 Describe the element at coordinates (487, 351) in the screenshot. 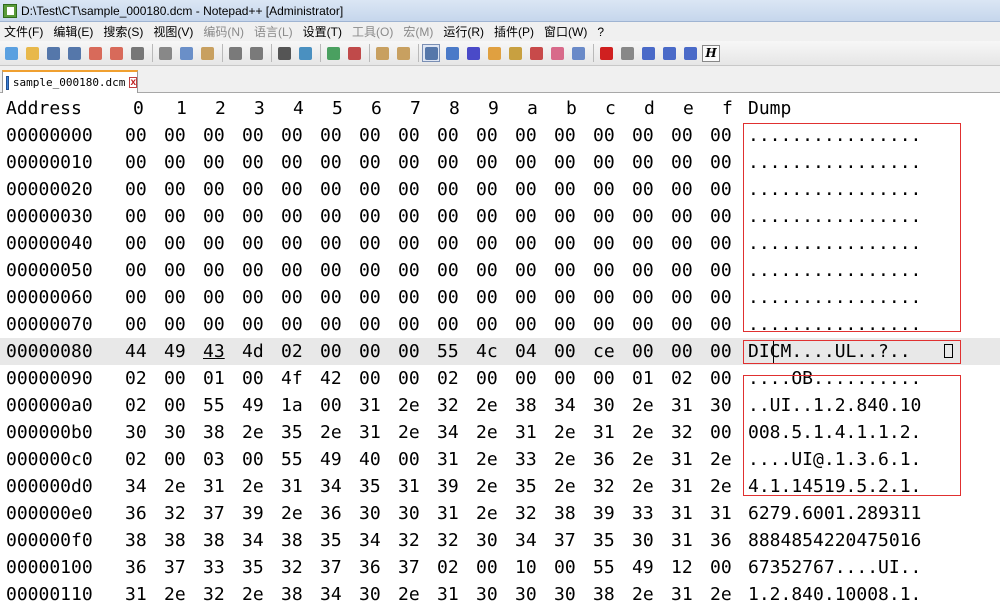

I see `hex-byte: 4c` at that location.